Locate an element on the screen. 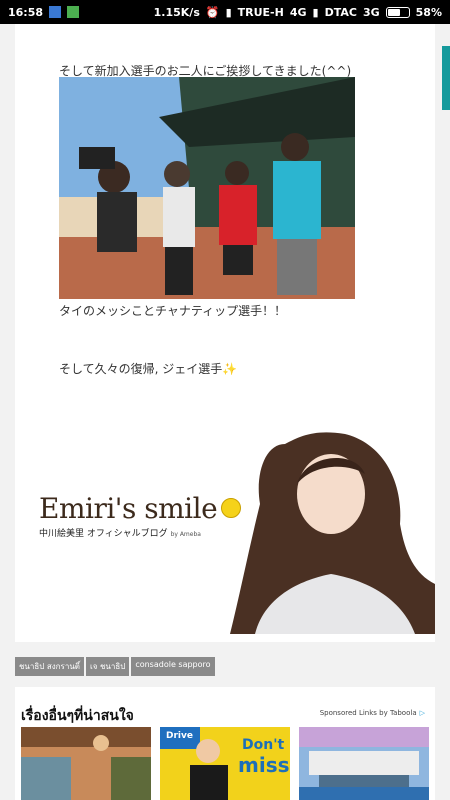  net-speed: 1.15K/s is located at coordinates (176, 12).